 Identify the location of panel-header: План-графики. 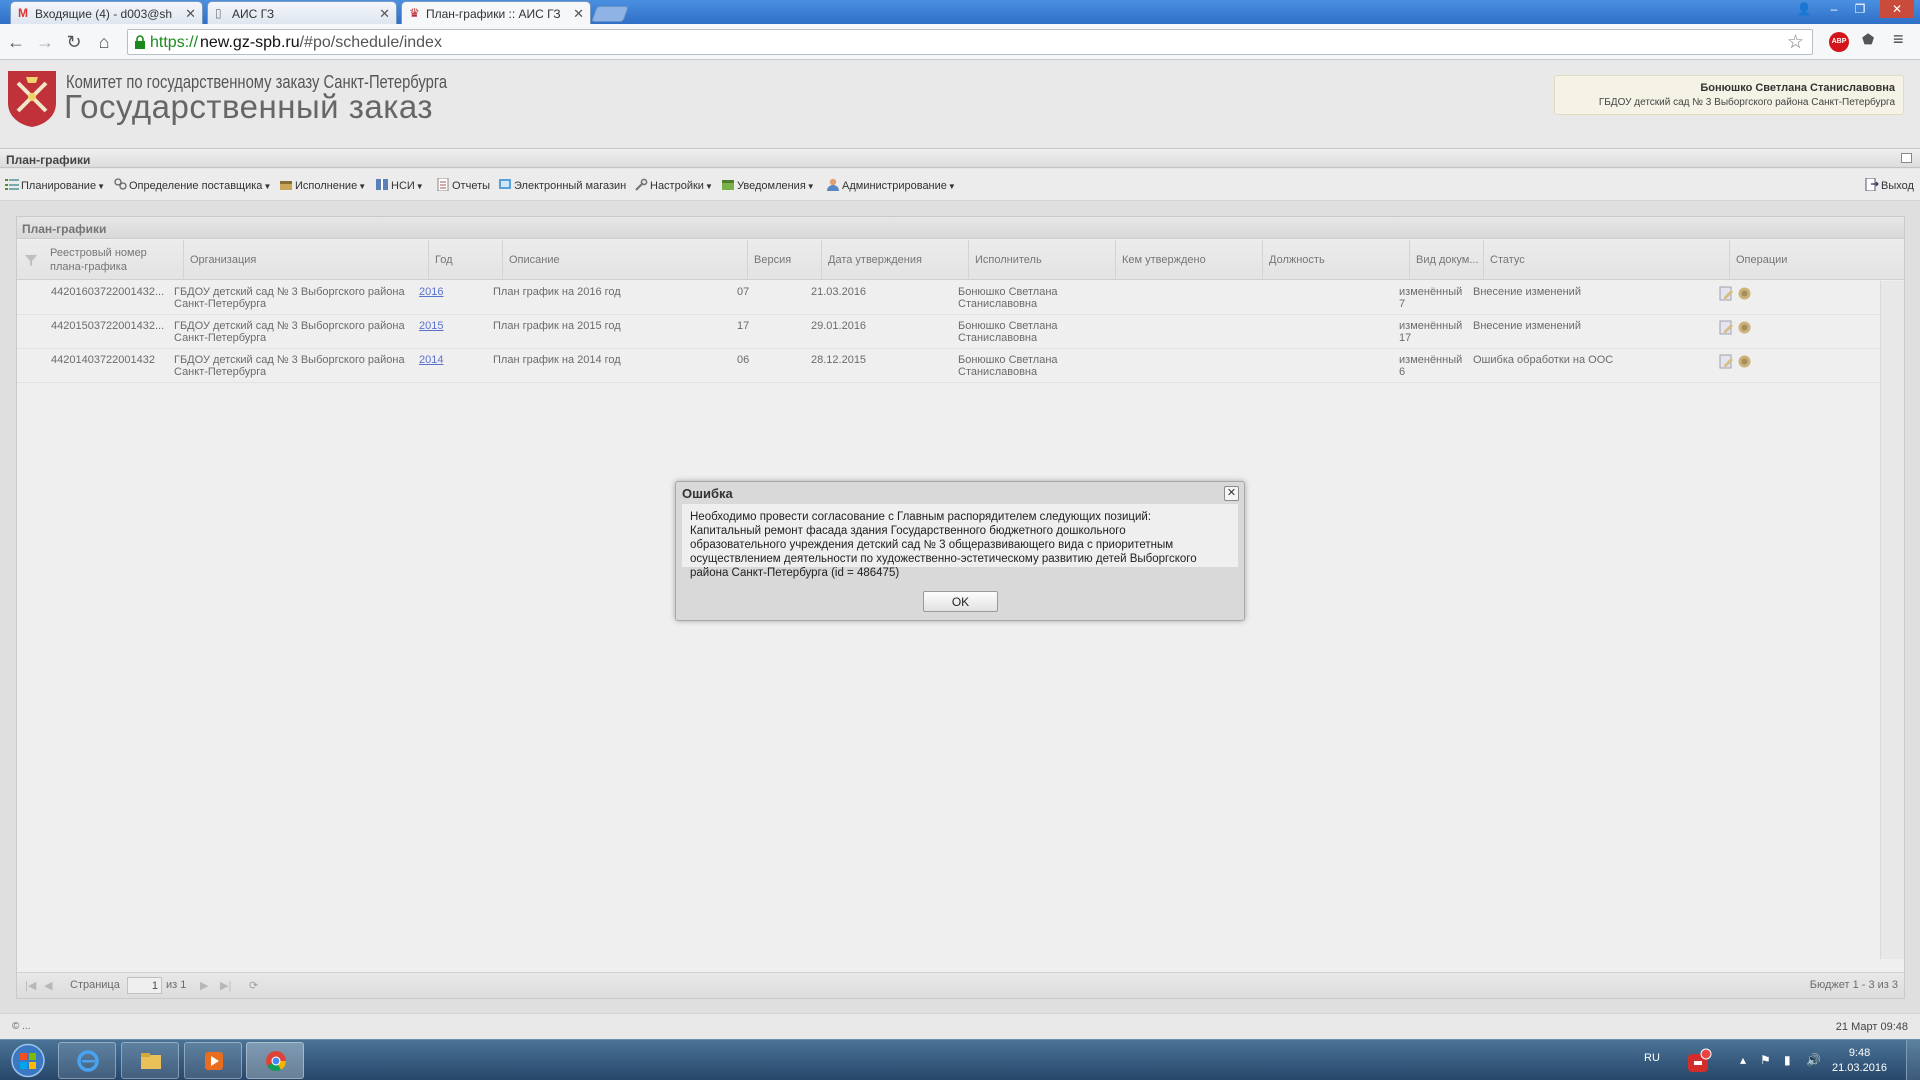
(960, 158).